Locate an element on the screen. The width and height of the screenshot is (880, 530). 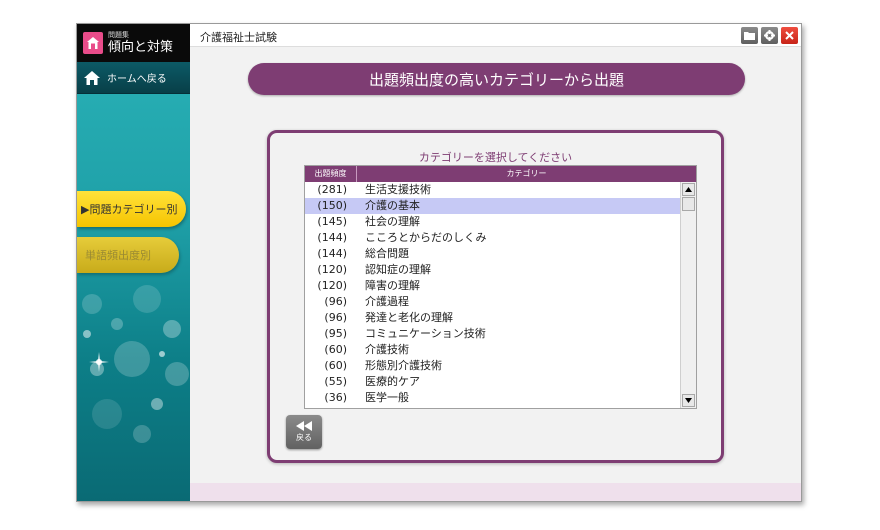
settings-button is located at coordinates (769, 35).